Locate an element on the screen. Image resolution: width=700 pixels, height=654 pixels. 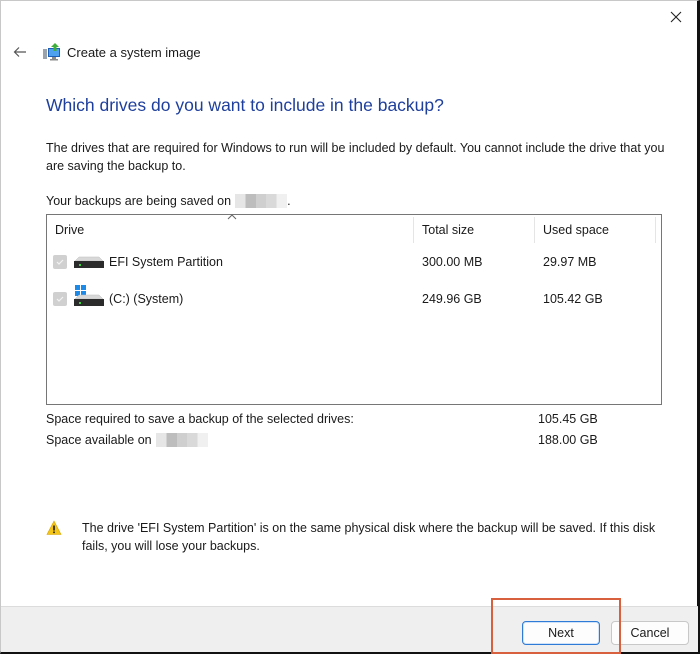
back-button is located at coordinates (20, 52).